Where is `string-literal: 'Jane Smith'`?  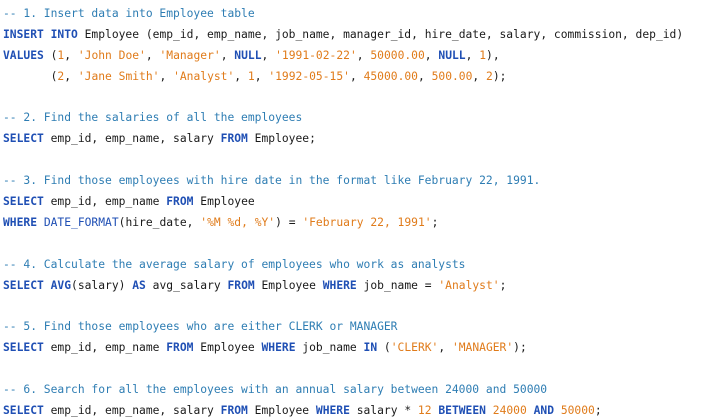 string-literal: 'Jane Smith' is located at coordinates (118, 76).